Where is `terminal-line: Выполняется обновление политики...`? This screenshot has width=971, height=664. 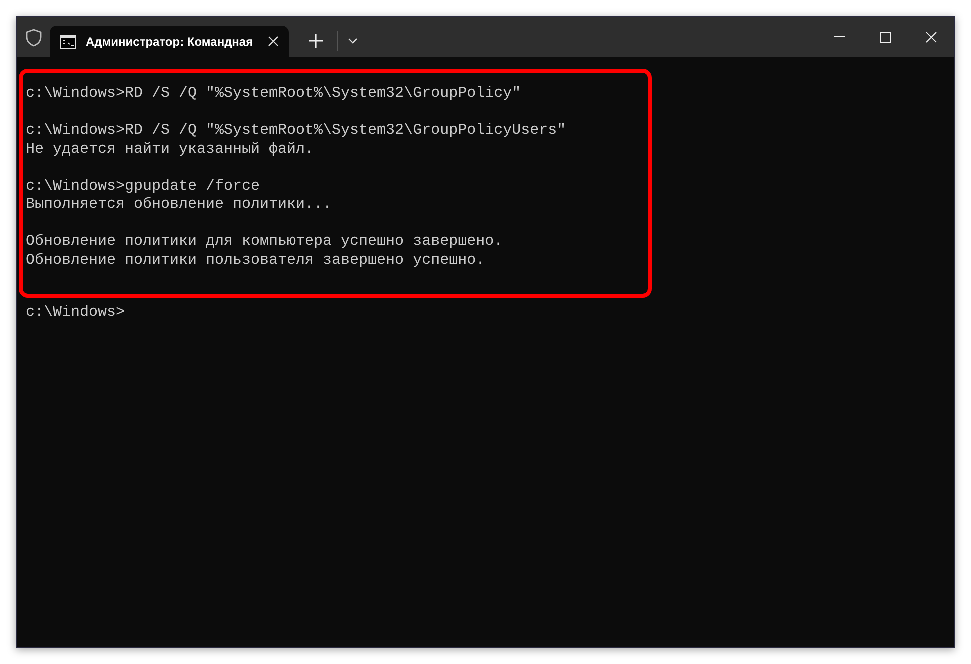
terminal-line: Выполняется обновление политики... is located at coordinates (179, 205).